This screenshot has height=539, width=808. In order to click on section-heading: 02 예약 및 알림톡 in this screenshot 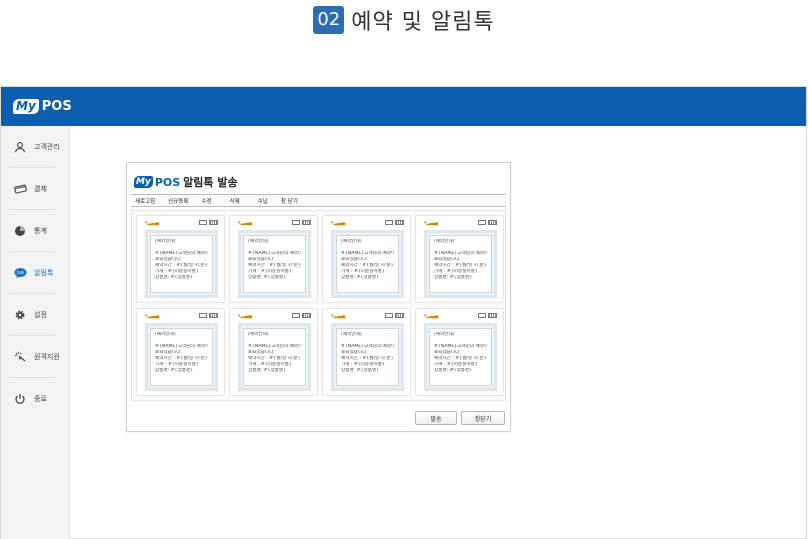, I will do `click(404, 20)`.